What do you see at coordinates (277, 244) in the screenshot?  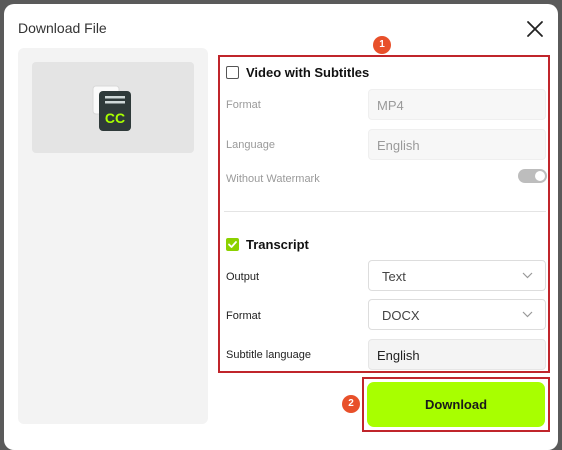 I see `transcript-section-title: Transcript` at bounding box center [277, 244].